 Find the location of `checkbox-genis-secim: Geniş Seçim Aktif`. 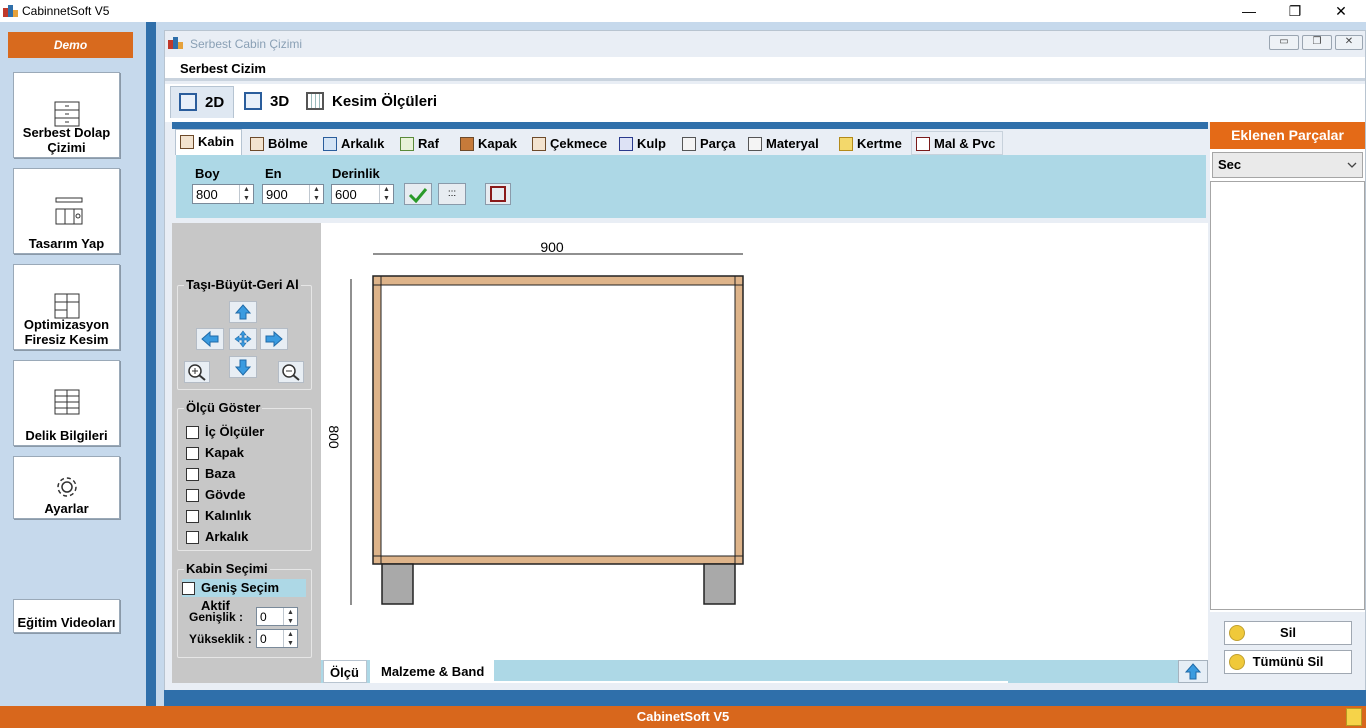

checkbox-genis-secim: Geniş Seçim Aktif is located at coordinates (244, 596).